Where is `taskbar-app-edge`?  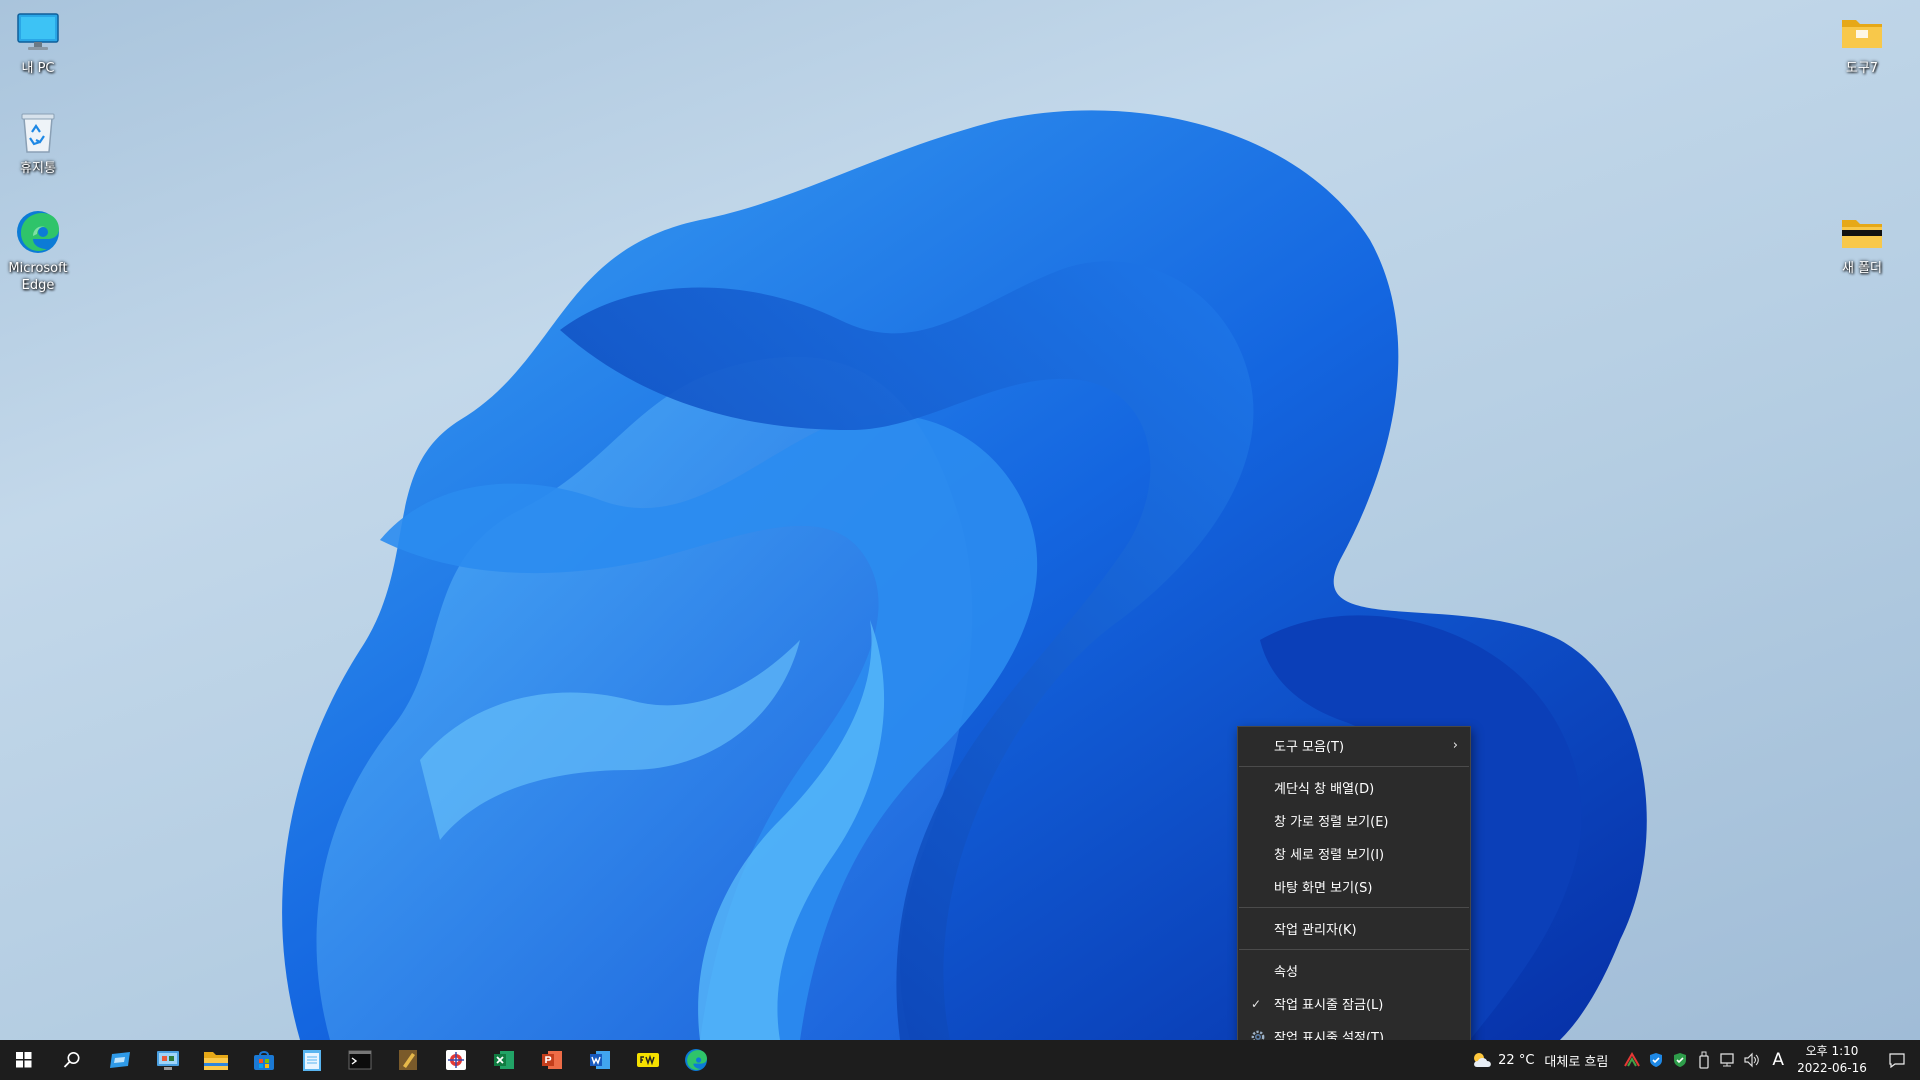
taskbar-app-edge is located at coordinates (696, 1060).